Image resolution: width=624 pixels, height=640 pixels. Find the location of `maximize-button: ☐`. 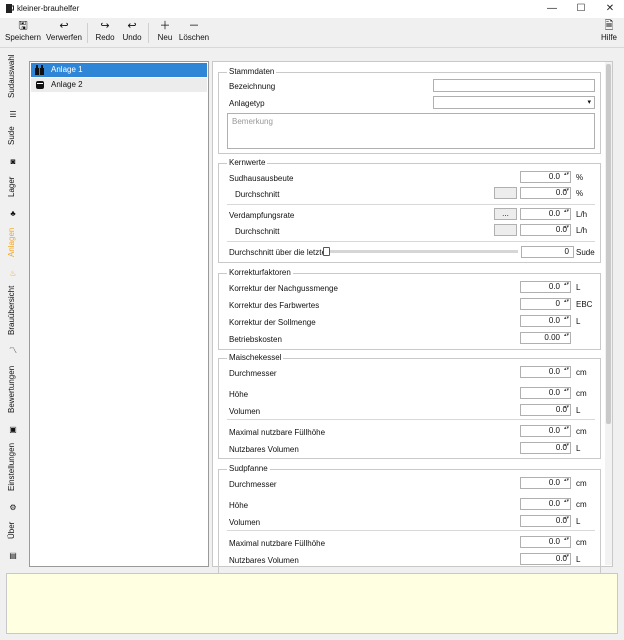

maximize-button: ☐ is located at coordinates (581, 9).